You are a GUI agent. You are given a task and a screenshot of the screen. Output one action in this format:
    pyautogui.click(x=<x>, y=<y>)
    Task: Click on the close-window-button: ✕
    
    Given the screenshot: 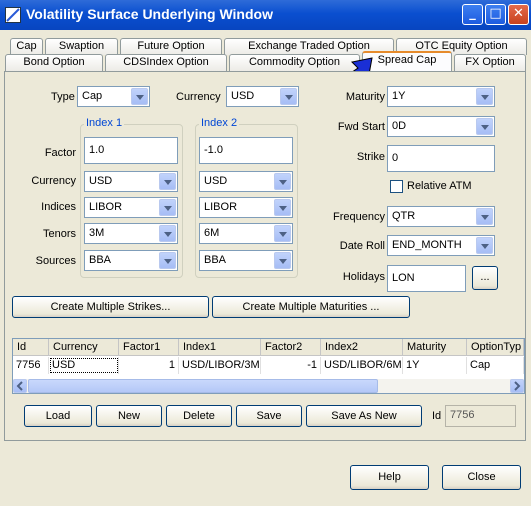 What is the action you would take?
    pyautogui.click(x=518, y=14)
    